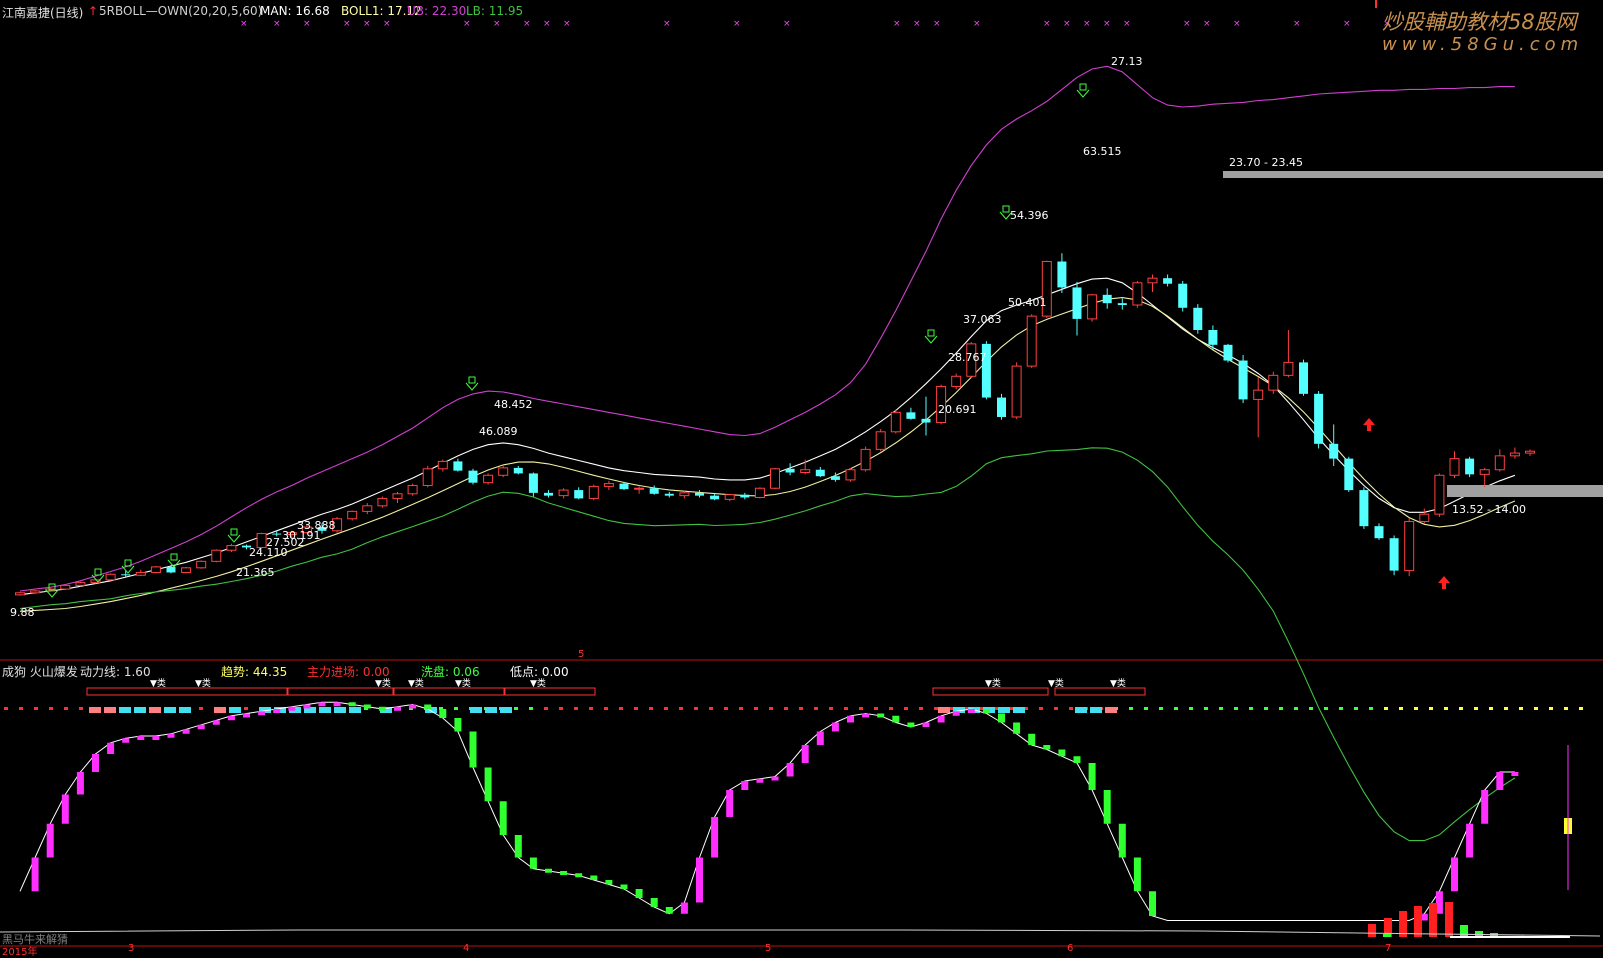 Image resolution: width=1603 pixels, height=958 pixels. What do you see at coordinates (1029, 215) in the screenshot?
I see `price-annotation: 54.396` at bounding box center [1029, 215].